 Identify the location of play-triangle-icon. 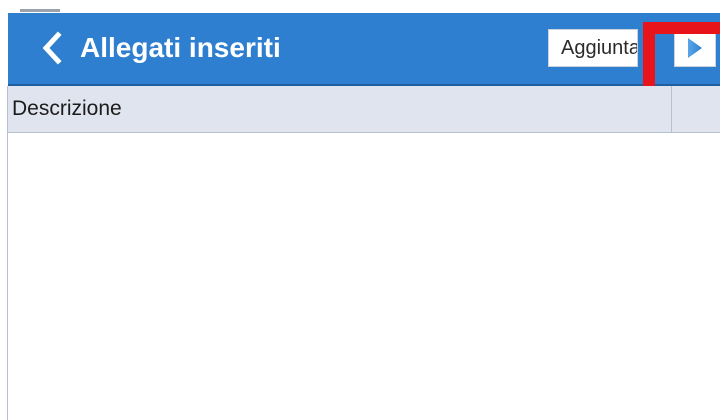
(695, 48).